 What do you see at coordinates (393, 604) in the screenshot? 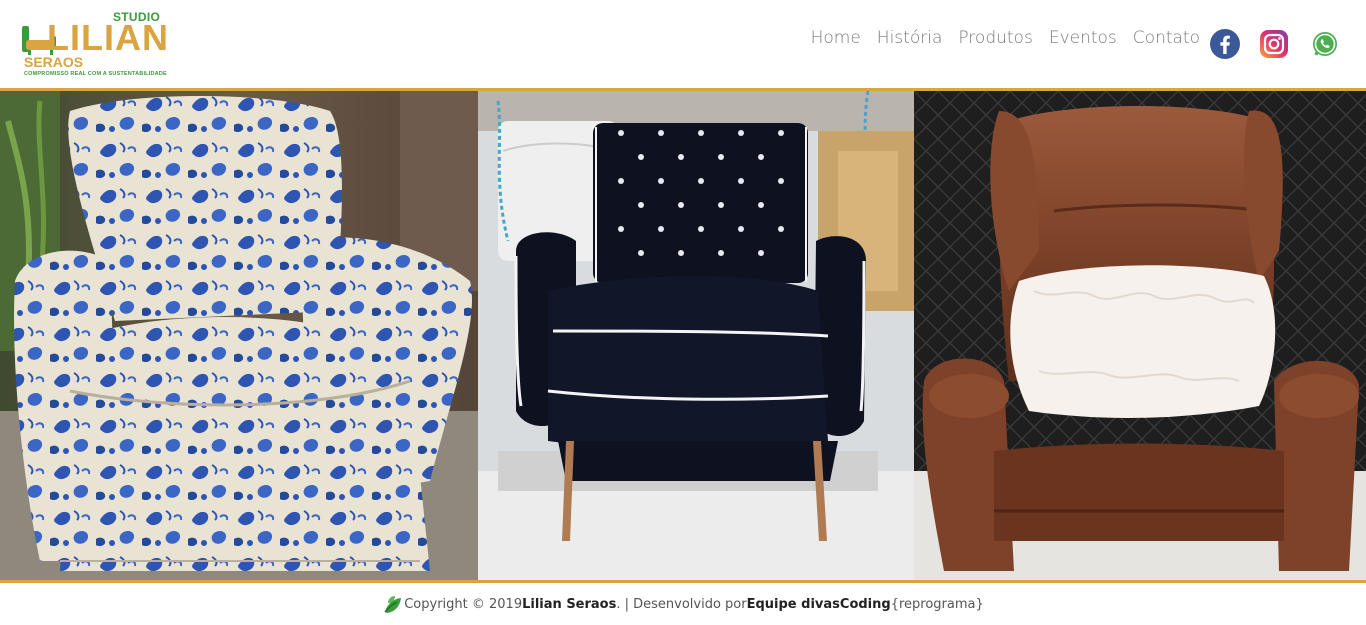
I see `leaf-icon` at bounding box center [393, 604].